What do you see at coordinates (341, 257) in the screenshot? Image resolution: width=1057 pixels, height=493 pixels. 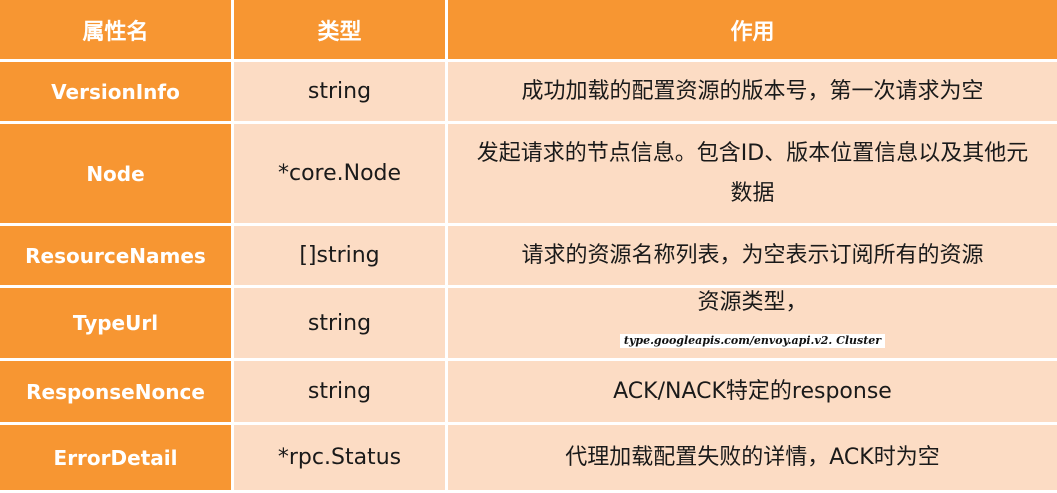 I see `type-cell: []string` at bounding box center [341, 257].